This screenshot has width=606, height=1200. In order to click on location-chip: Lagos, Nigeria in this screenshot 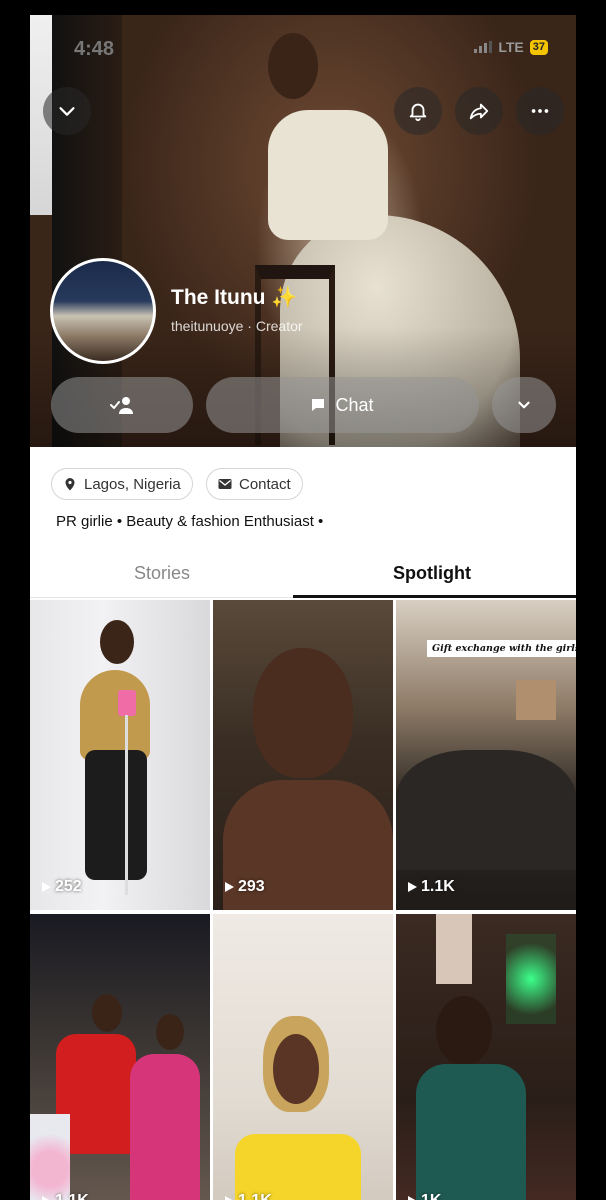, I will do `click(122, 484)`.